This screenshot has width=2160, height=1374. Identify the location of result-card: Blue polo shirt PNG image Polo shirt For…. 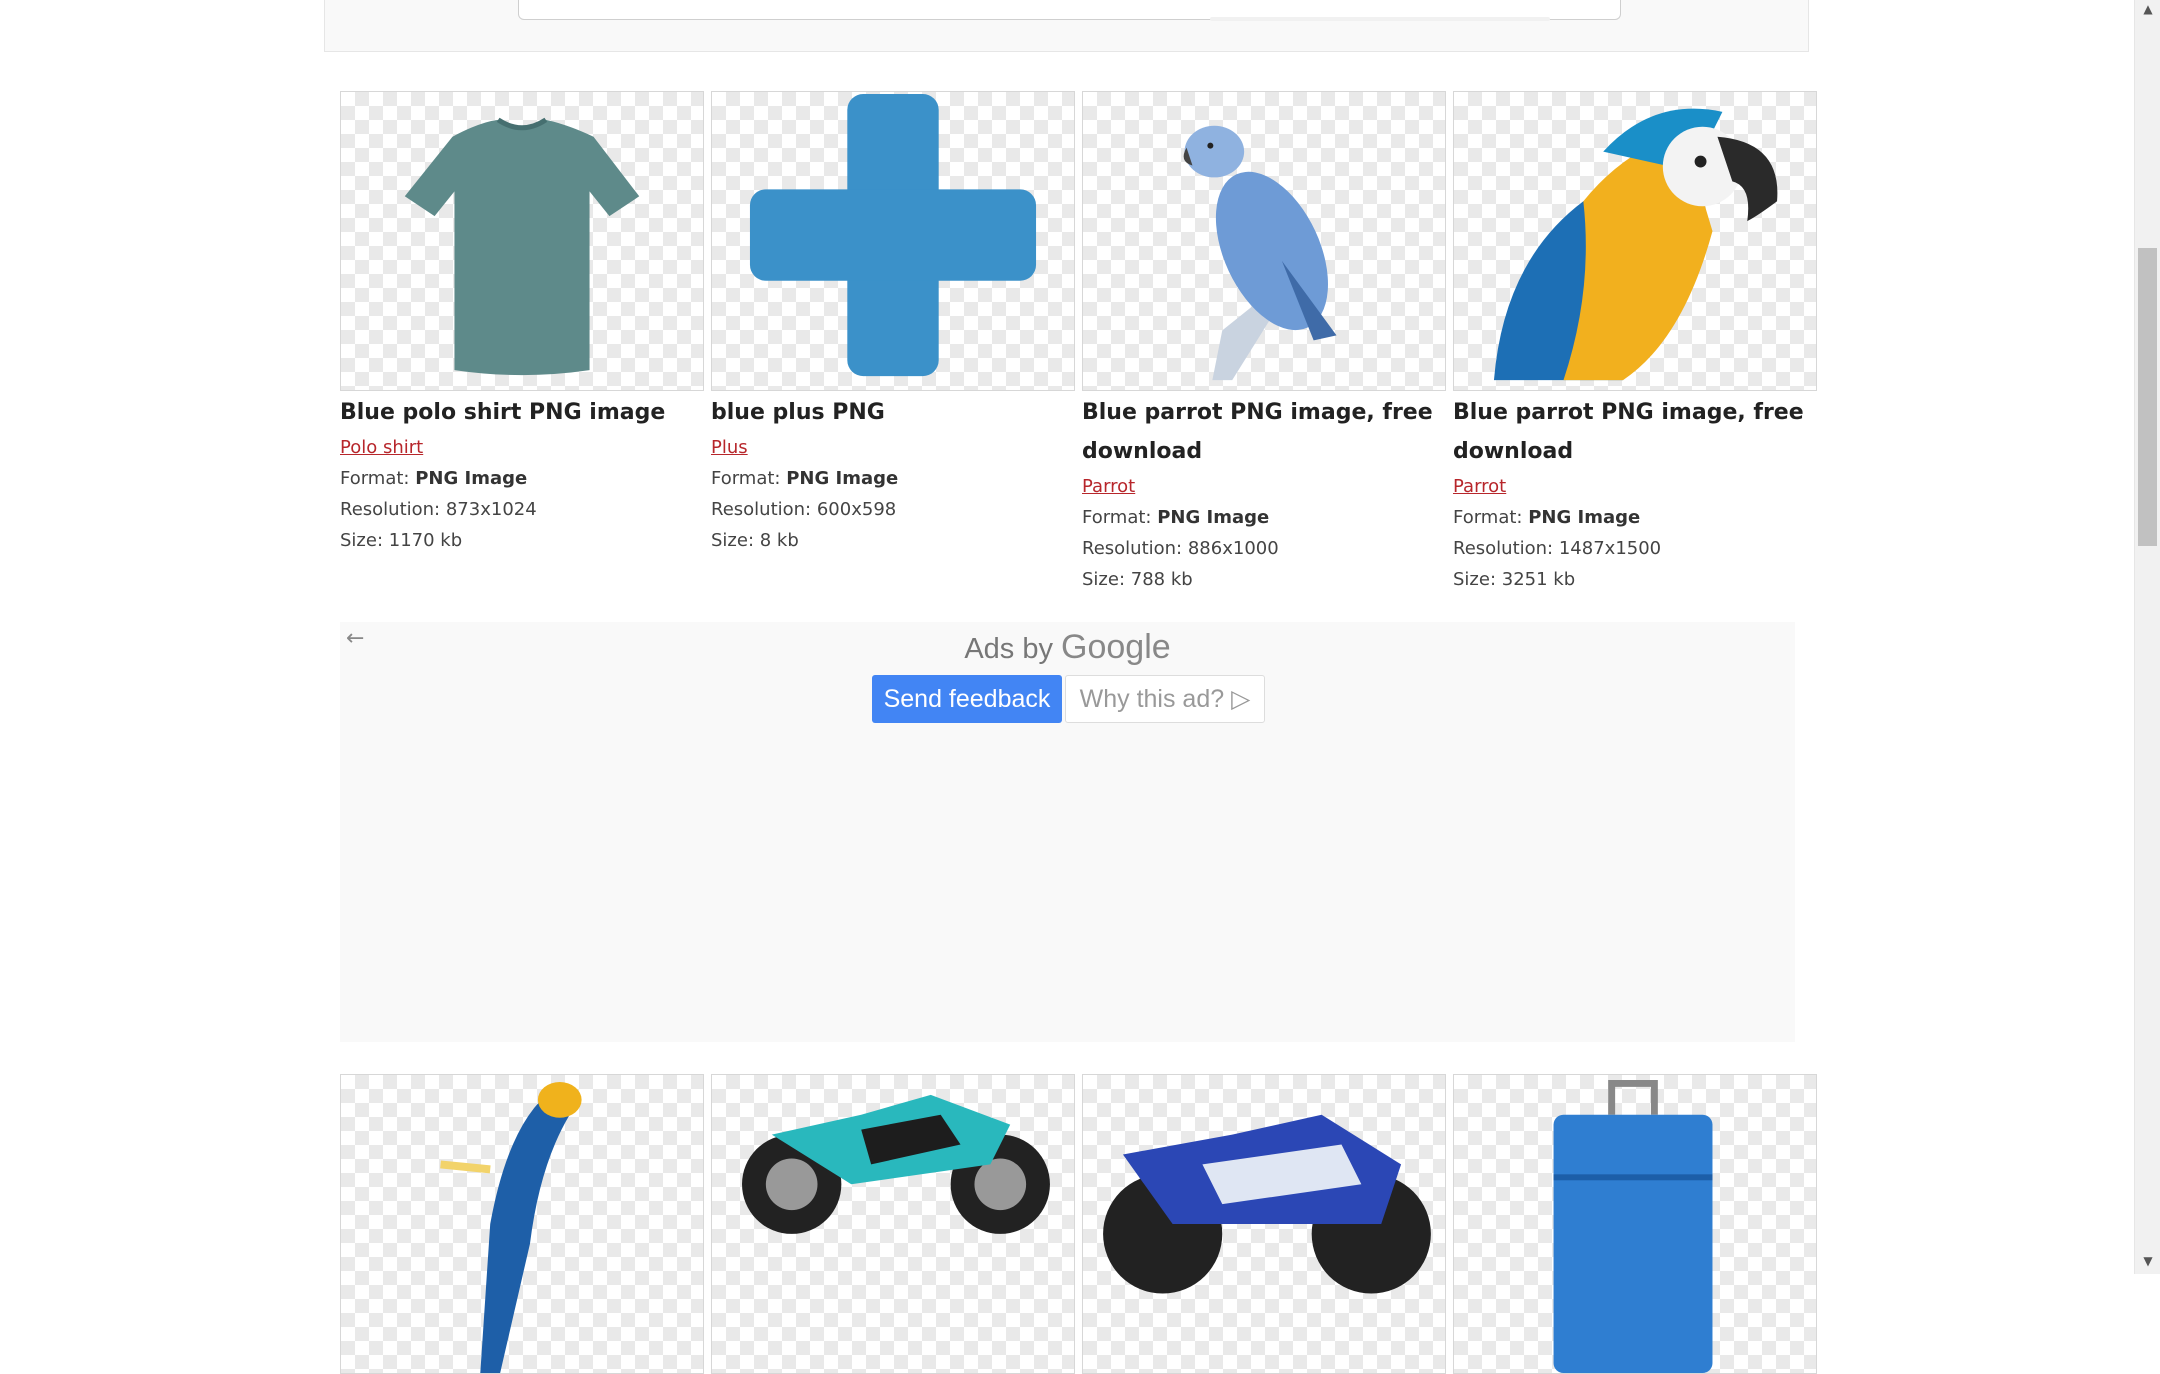
(522, 323).